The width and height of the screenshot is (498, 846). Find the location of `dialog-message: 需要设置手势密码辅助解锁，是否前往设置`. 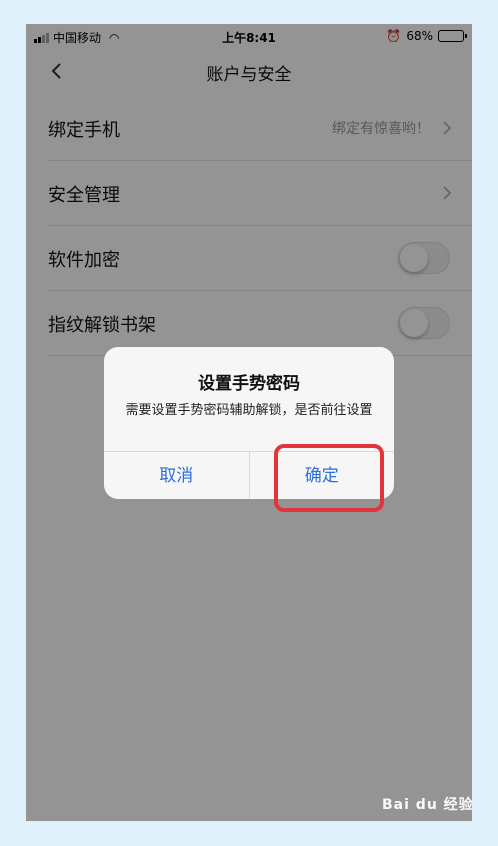

dialog-message: 需要设置手势密码辅助解锁，是否前往设置 is located at coordinates (249, 410).